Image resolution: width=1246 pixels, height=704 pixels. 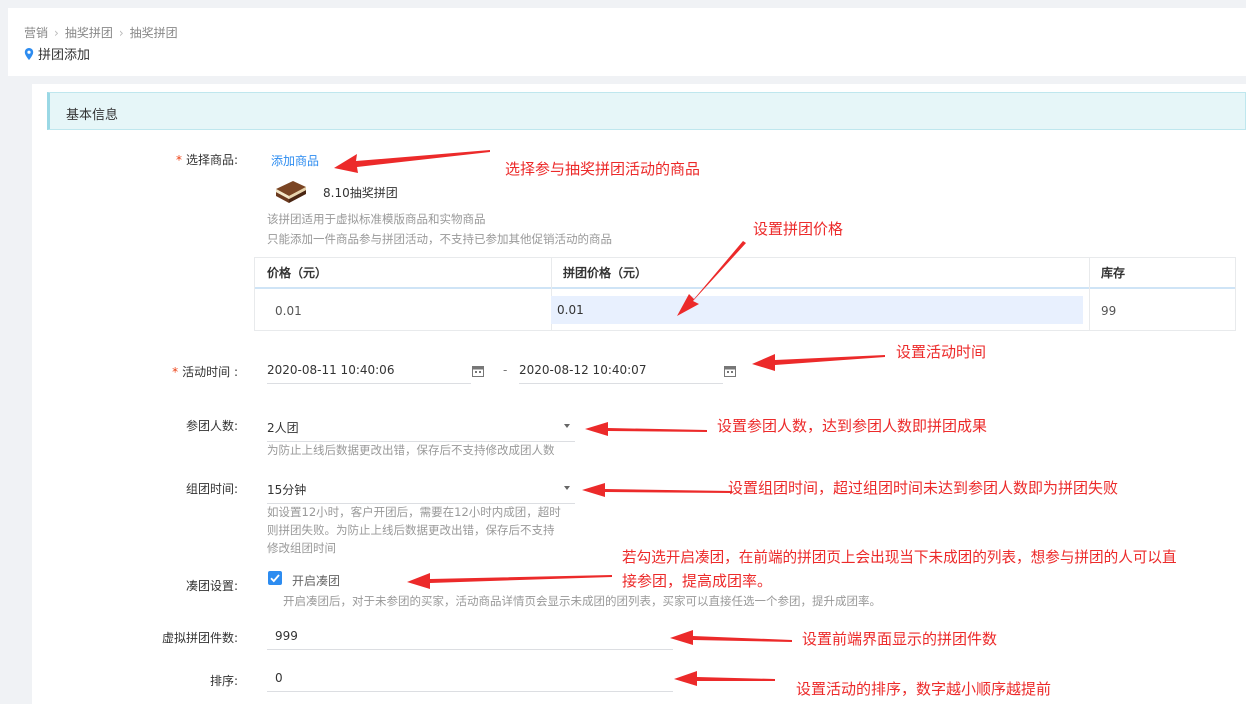 I want to click on breadcrumb: 营销 › 抽奖拼团 › 抽奖拼团, so click(x=101, y=32).